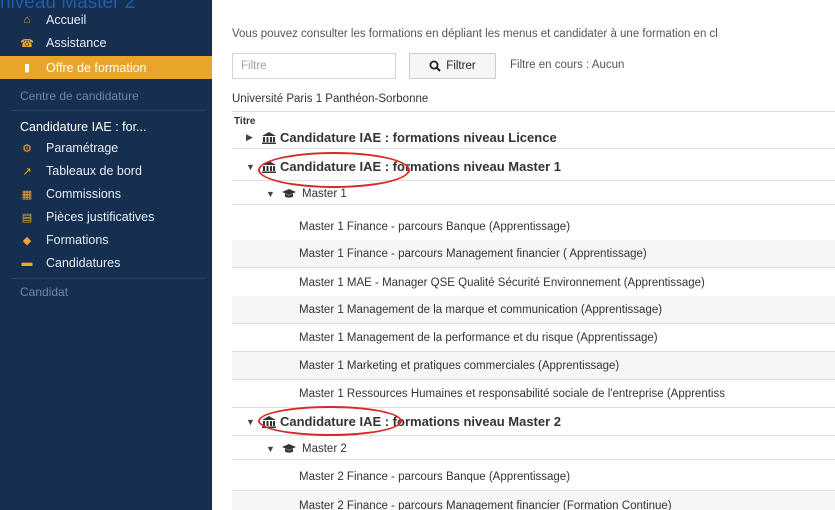 This screenshot has width=835, height=510. Describe the element at coordinates (77, 240) in the screenshot. I see `sidebar-item-label: Formations` at that location.